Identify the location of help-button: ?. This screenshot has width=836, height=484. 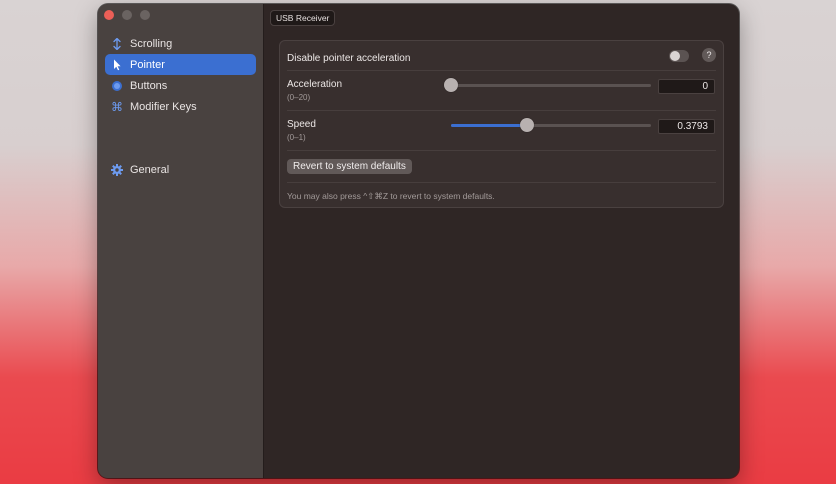
(709, 55).